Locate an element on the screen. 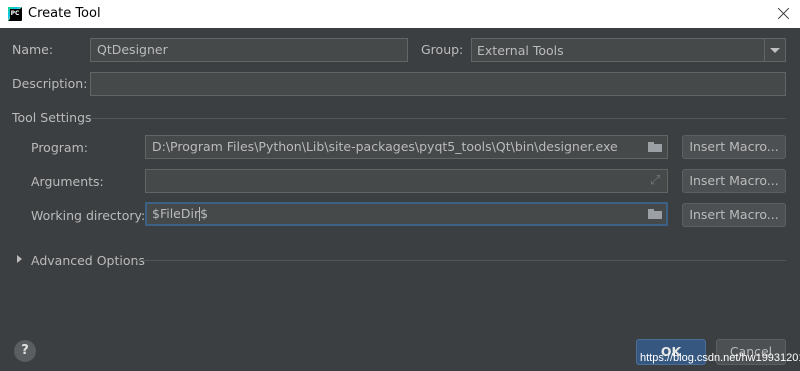 Image resolution: width=800 pixels, height=371 pixels. description-label: Description: is located at coordinates (50, 83).